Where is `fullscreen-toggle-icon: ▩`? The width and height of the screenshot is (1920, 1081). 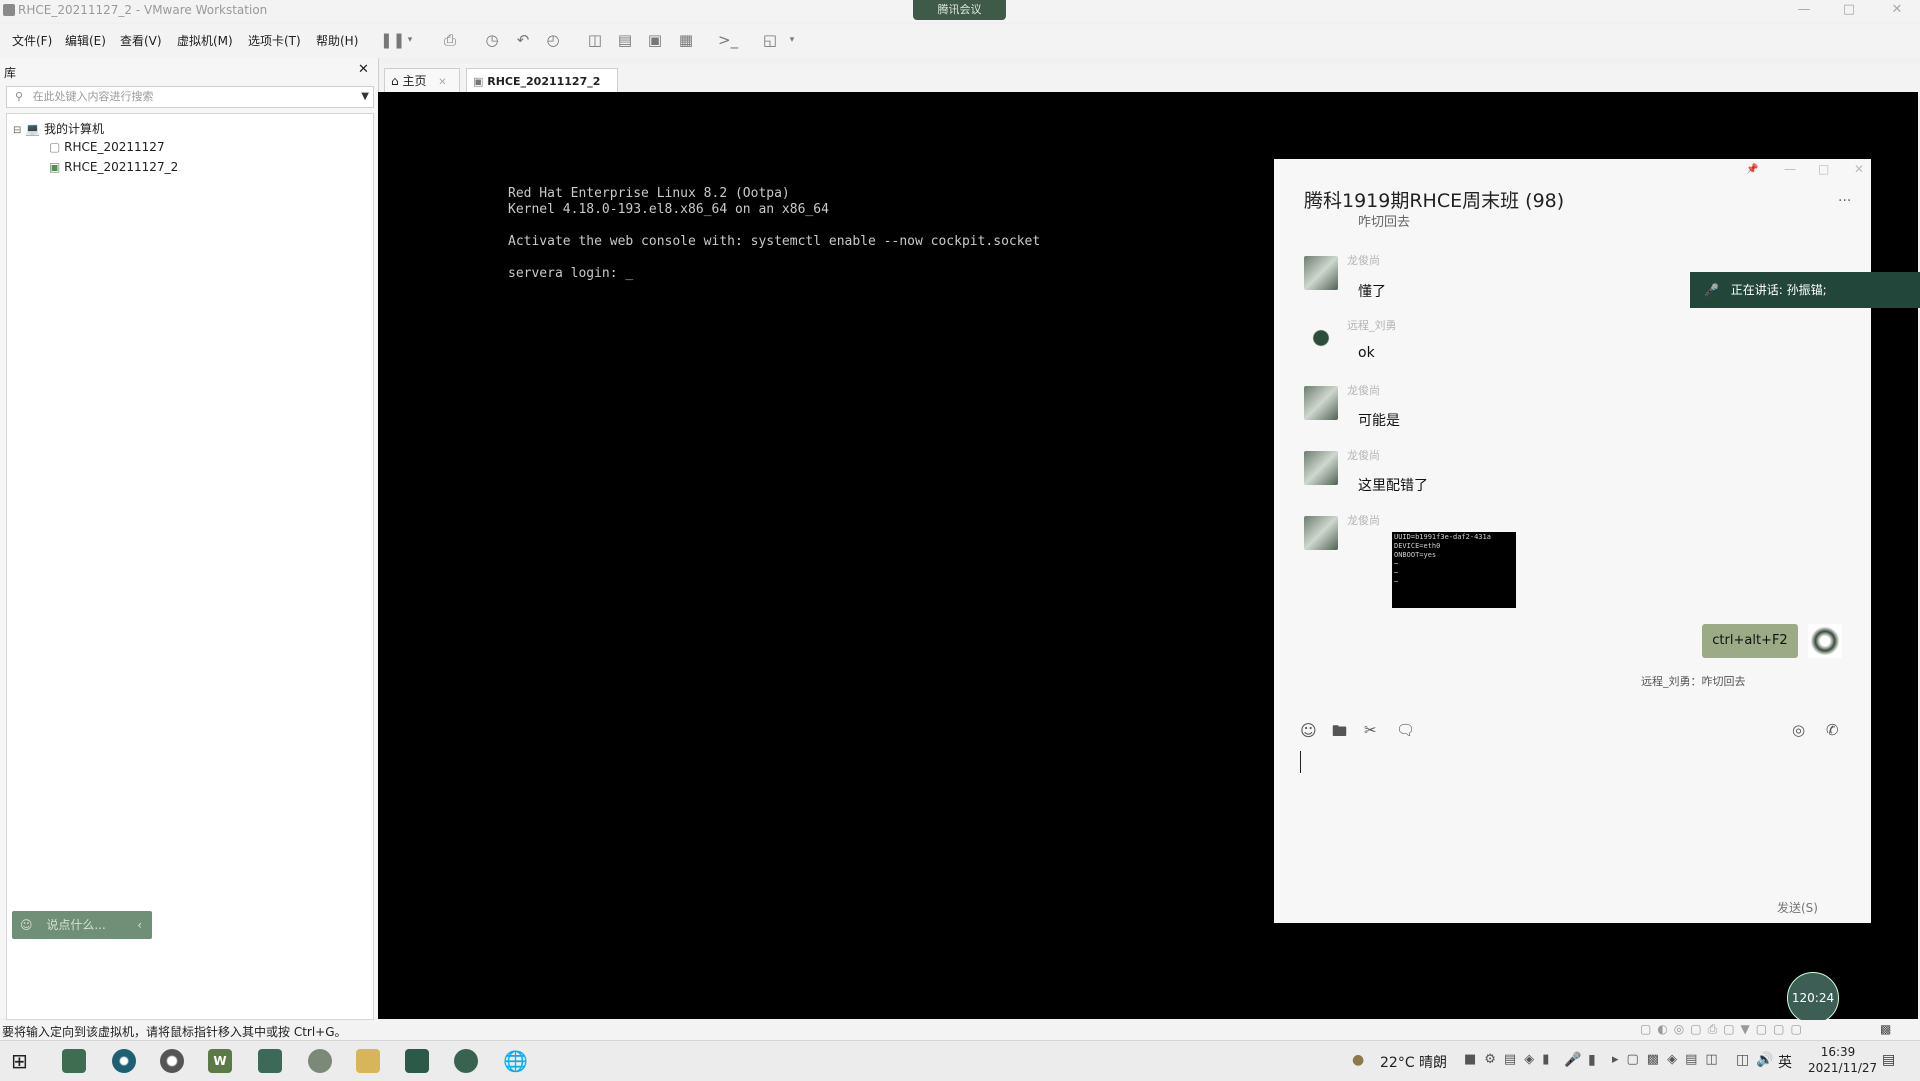
fullscreen-toggle-icon: ▩ is located at coordinates (1885, 1029).